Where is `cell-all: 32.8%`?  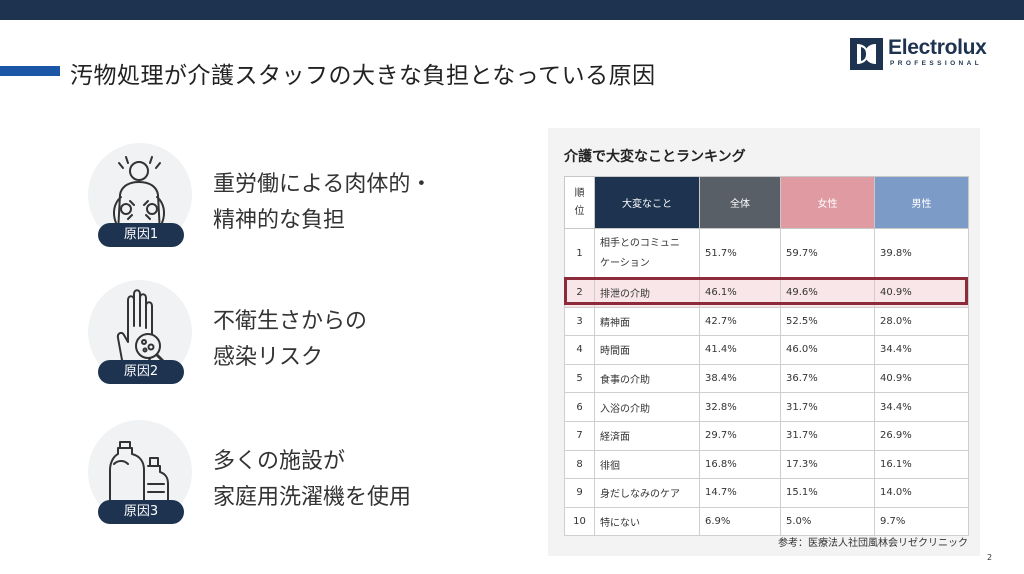
cell-all: 32.8% is located at coordinates (740, 407).